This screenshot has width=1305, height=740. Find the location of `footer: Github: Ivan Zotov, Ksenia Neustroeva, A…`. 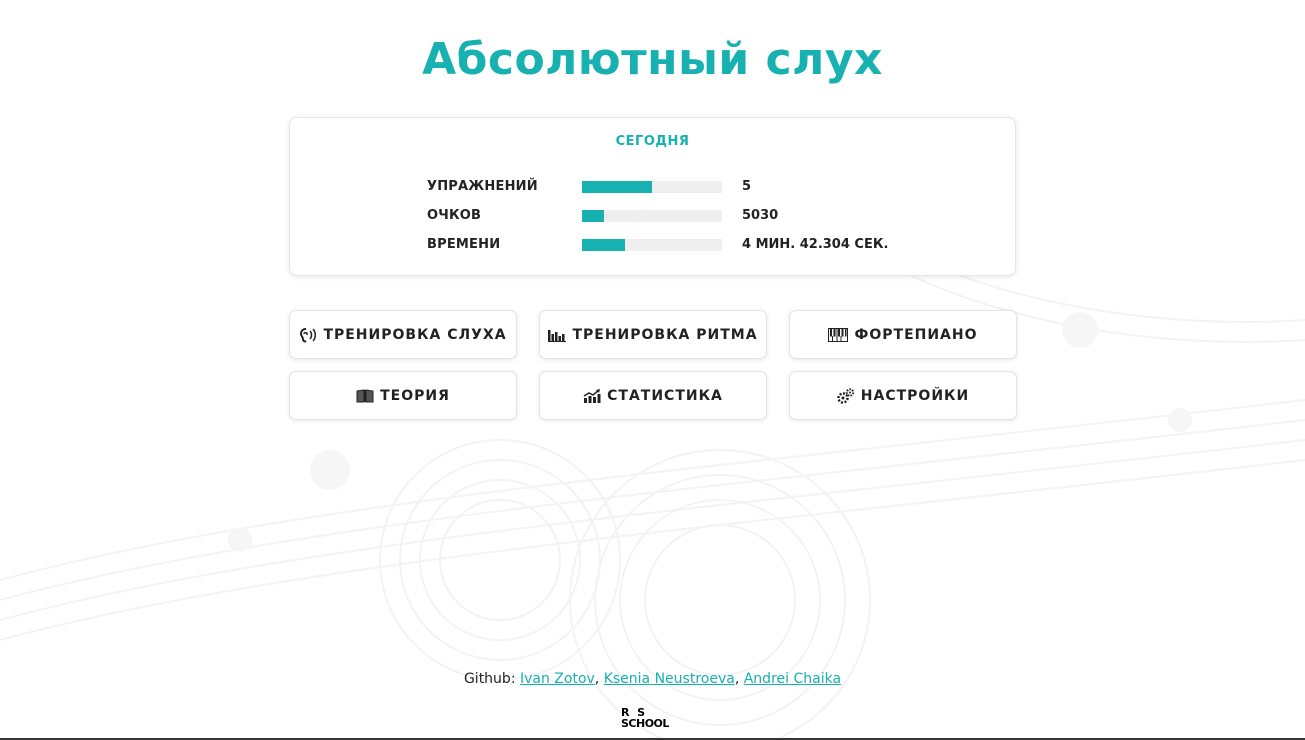

footer: Github: Ivan Zotov, Ksenia Neustroeva, A… is located at coordinates (652, 679).